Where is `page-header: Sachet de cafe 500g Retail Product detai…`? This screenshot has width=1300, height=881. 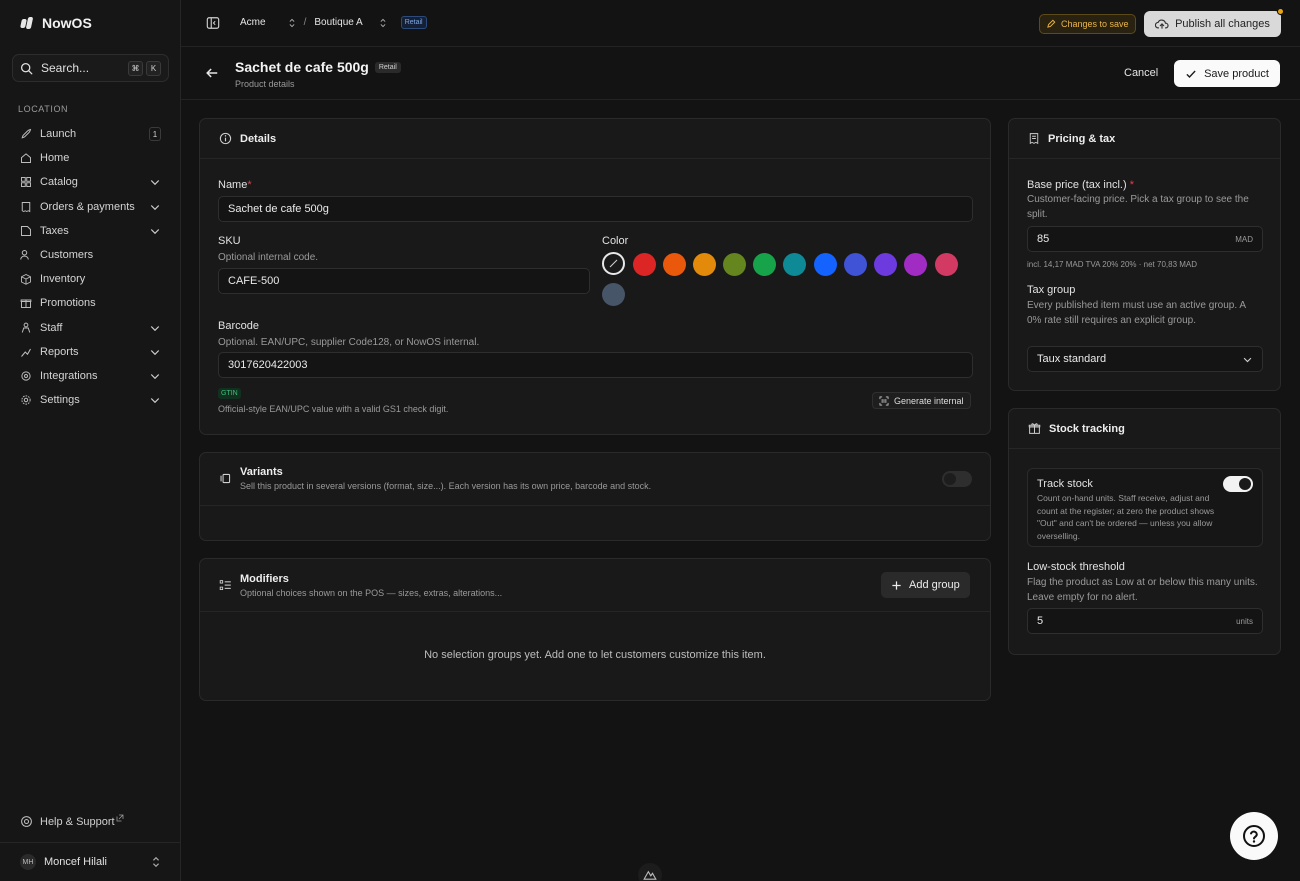 page-header: Sachet de cafe 500g Retail Product detai… is located at coordinates (740, 73).